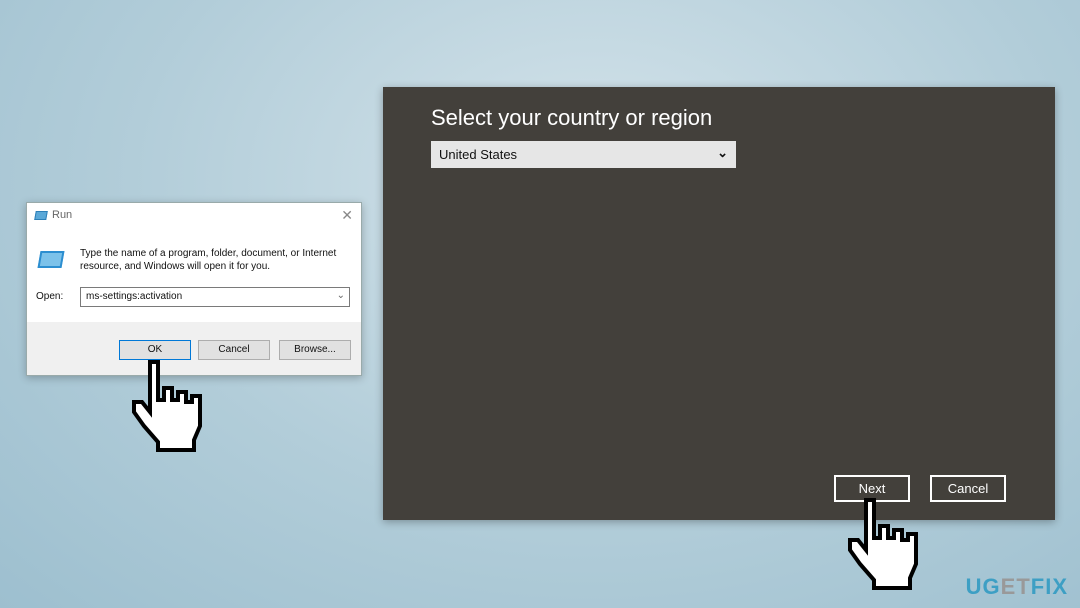 Image resolution: width=1080 pixels, height=608 pixels. I want to click on open-value: ms-settings:activation, so click(134, 296).